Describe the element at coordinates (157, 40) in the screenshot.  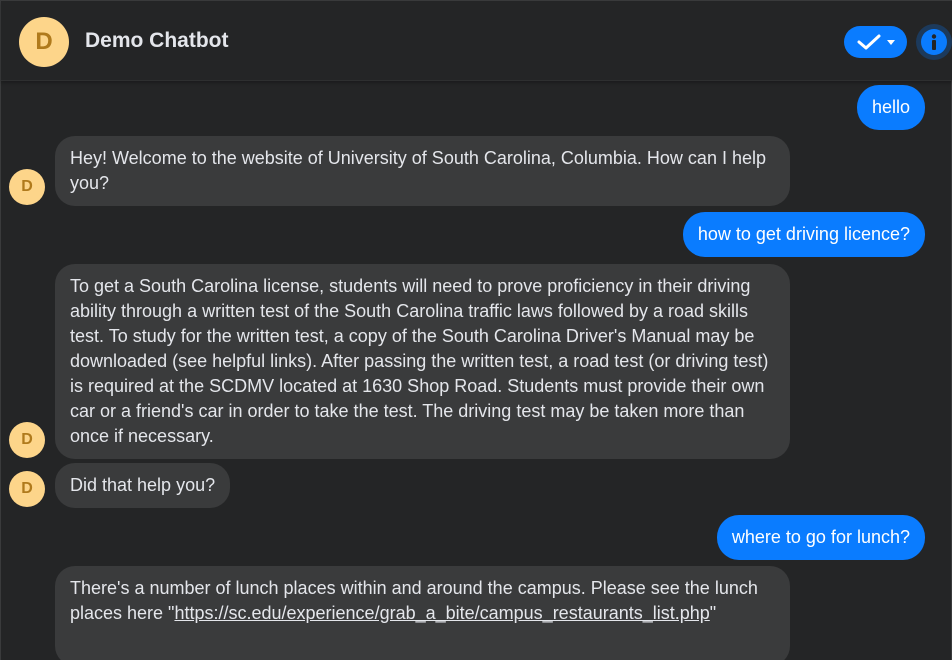
I see `chat-title: Demo Chatbot` at that location.